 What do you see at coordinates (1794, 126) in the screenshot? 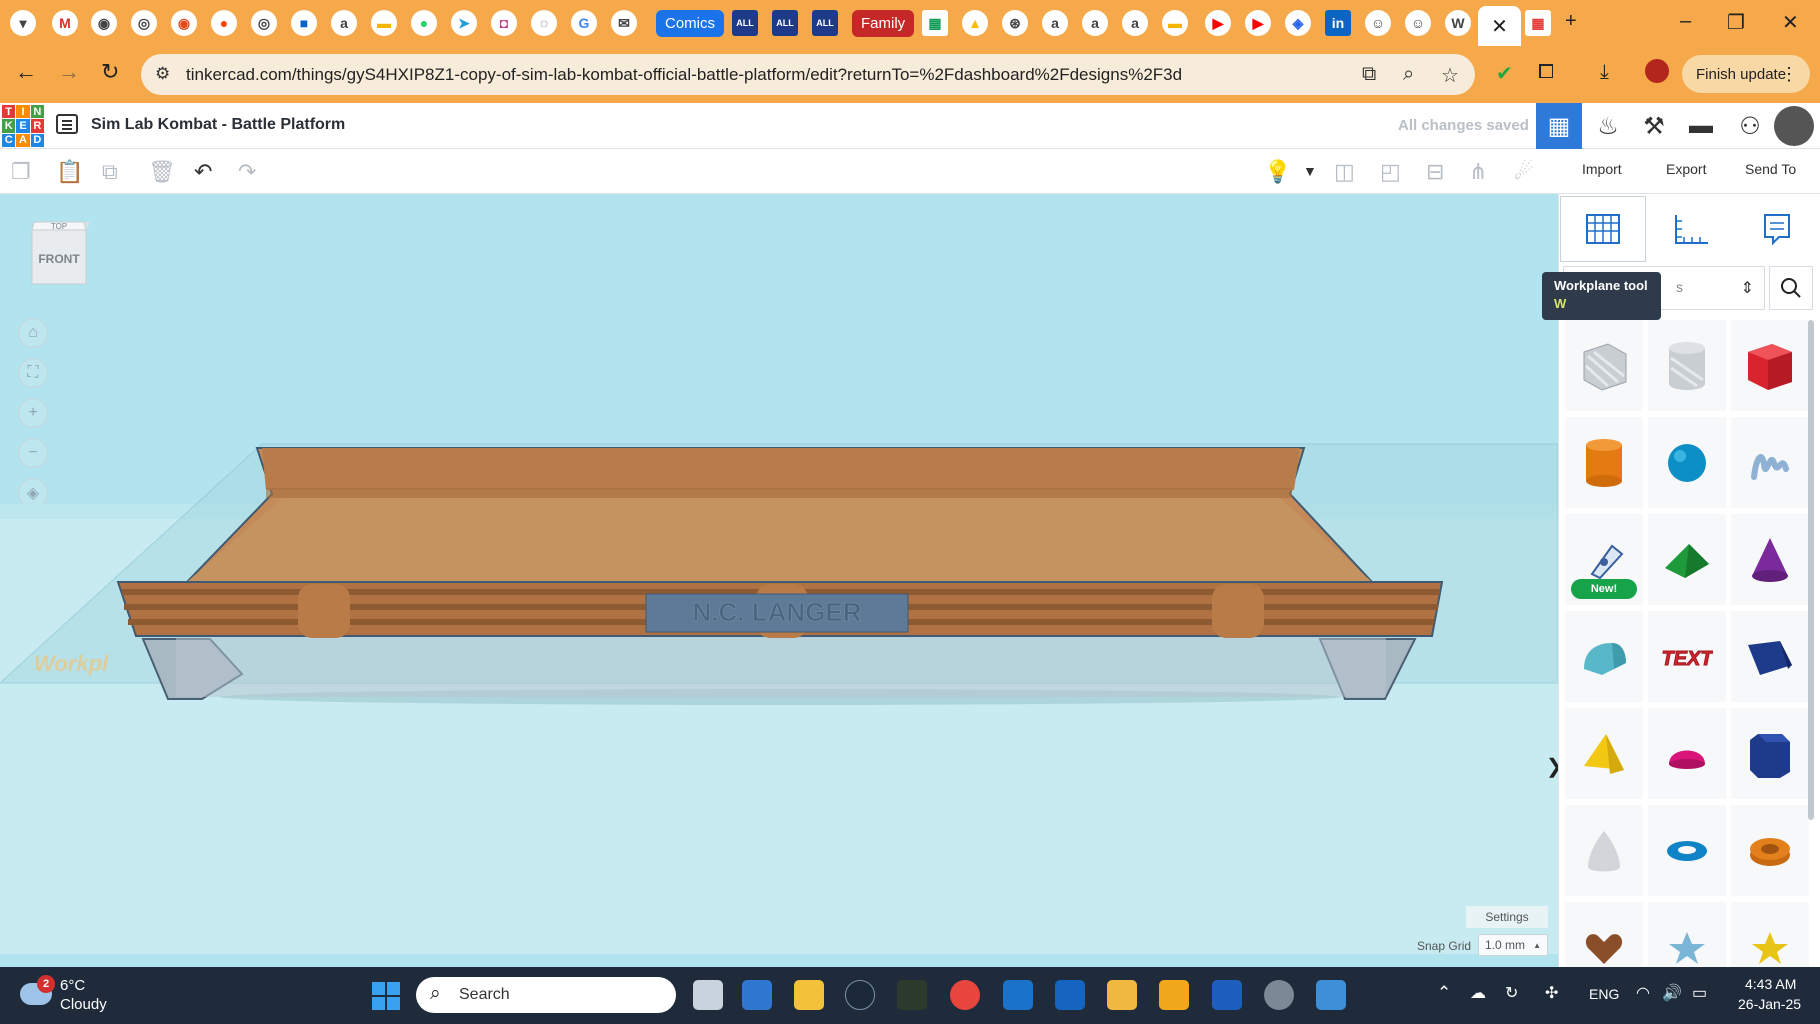
I see `user-avatar` at bounding box center [1794, 126].